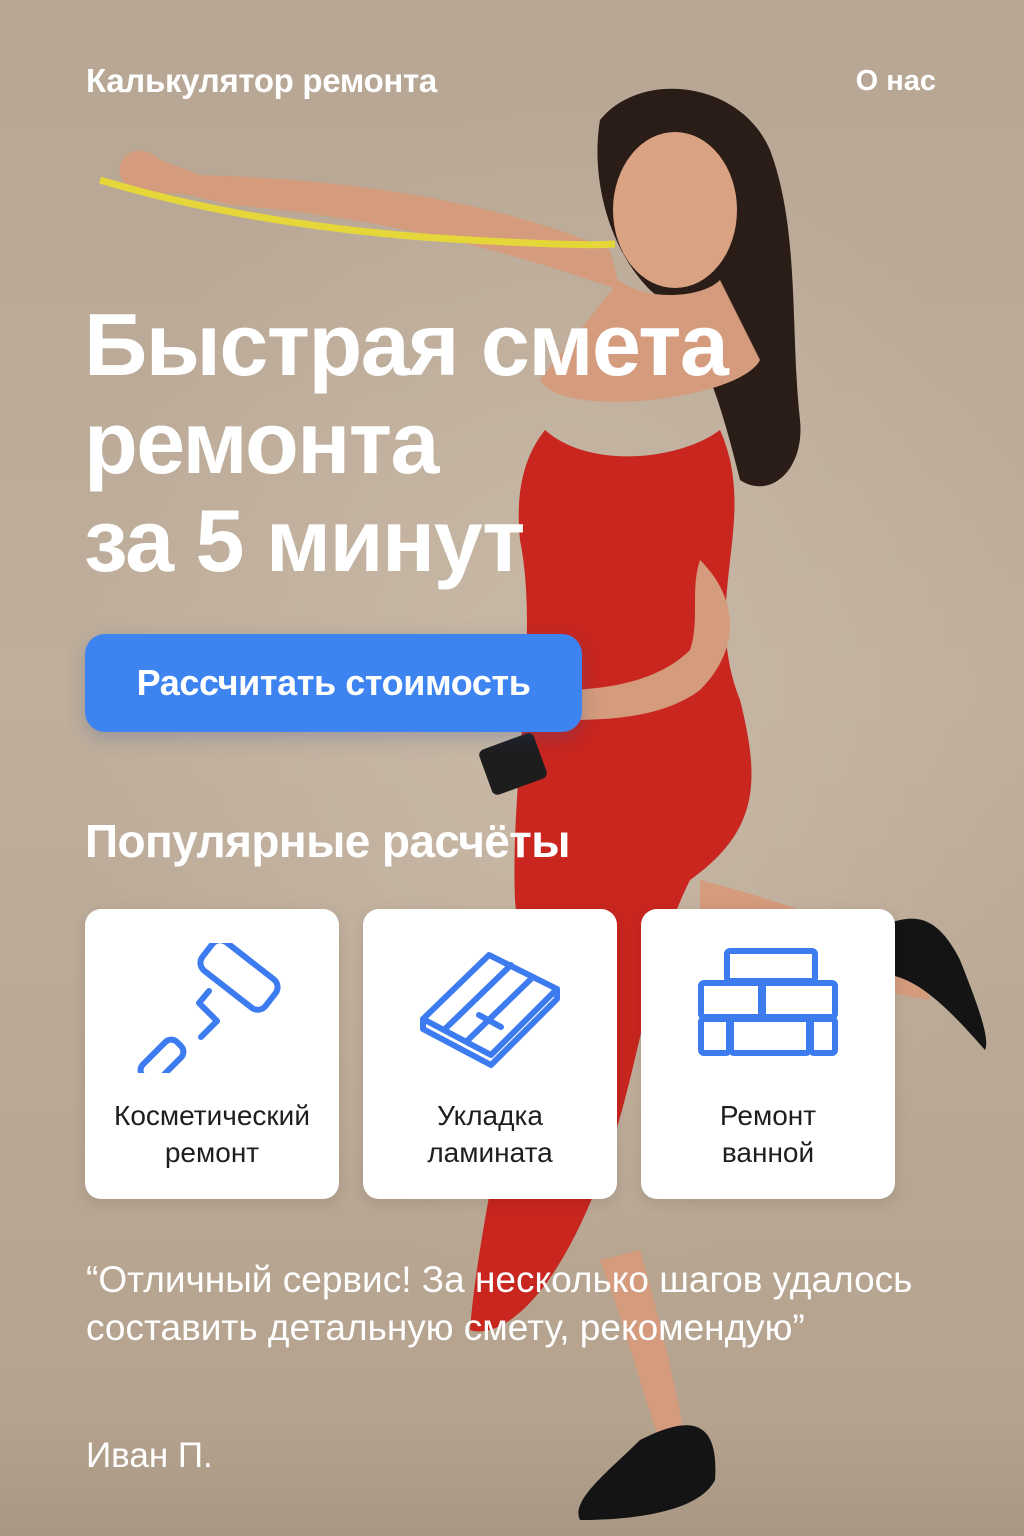  I want to click on card-label: Косметический ремонт, so click(212, 1134).